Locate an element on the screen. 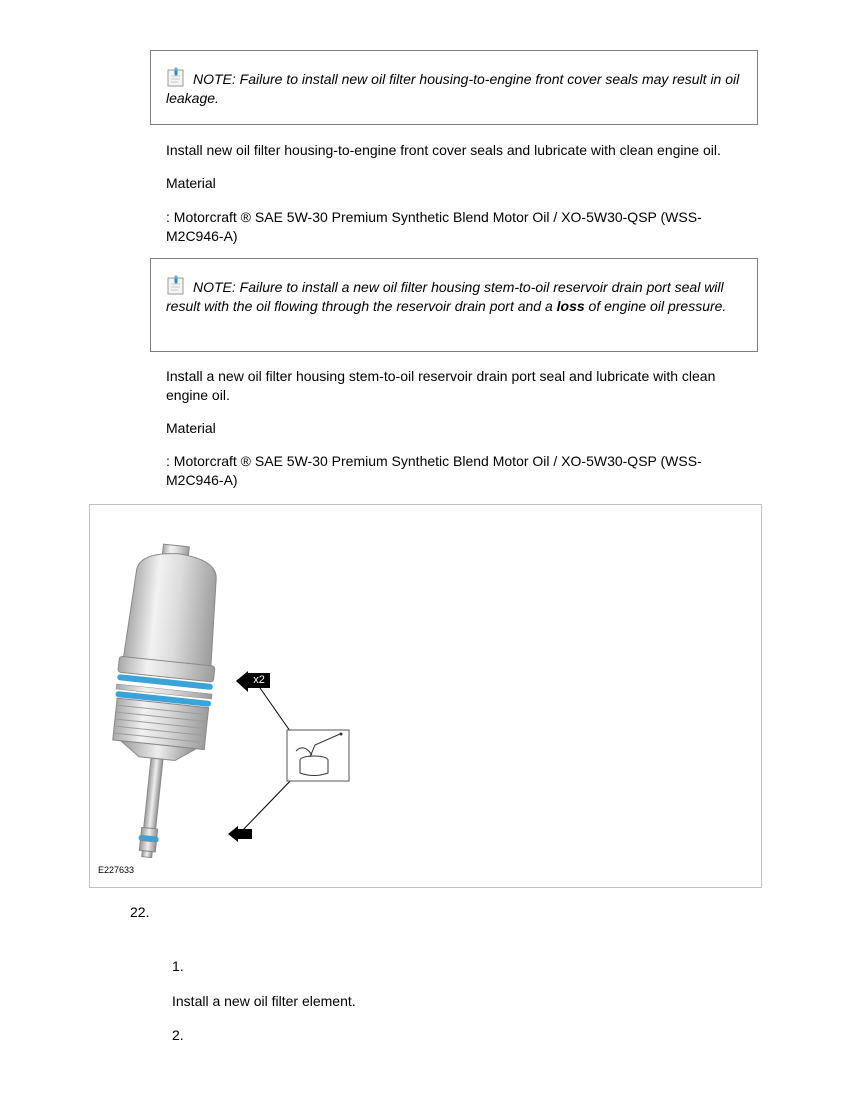 The height and width of the screenshot is (1100, 850). note-2-bold-word: loss is located at coordinates (570, 306).